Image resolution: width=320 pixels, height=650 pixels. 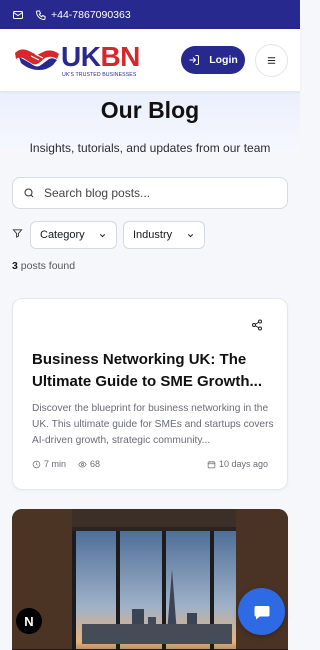 What do you see at coordinates (62, 235) in the screenshot?
I see `category-label: Category` at bounding box center [62, 235].